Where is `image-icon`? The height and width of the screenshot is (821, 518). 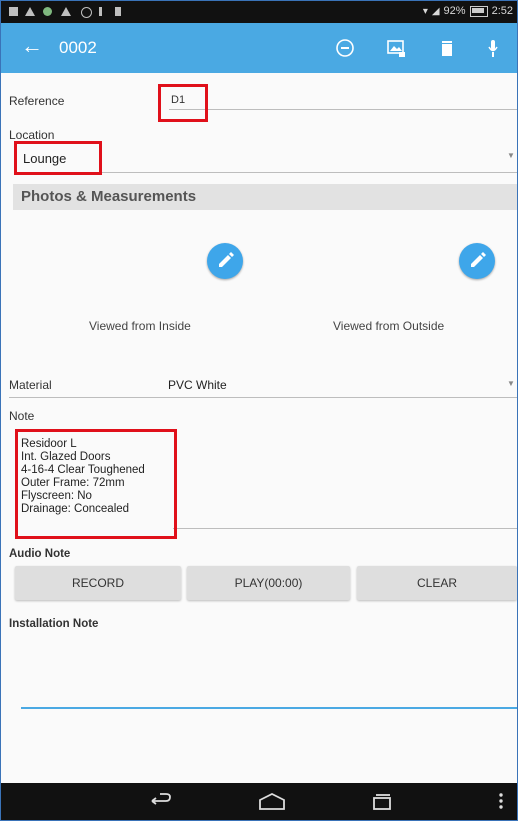
image-icon is located at coordinates (396, 48).